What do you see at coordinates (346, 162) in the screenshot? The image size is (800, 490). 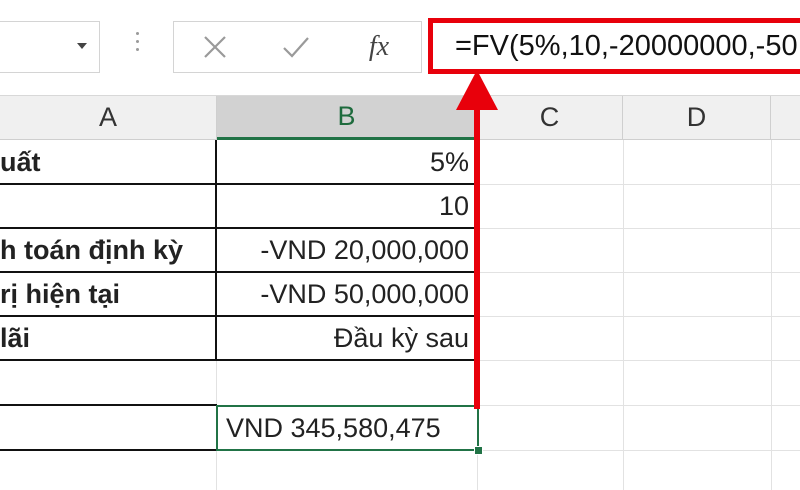 I see `cell-b1: 5%` at bounding box center [346, 162].